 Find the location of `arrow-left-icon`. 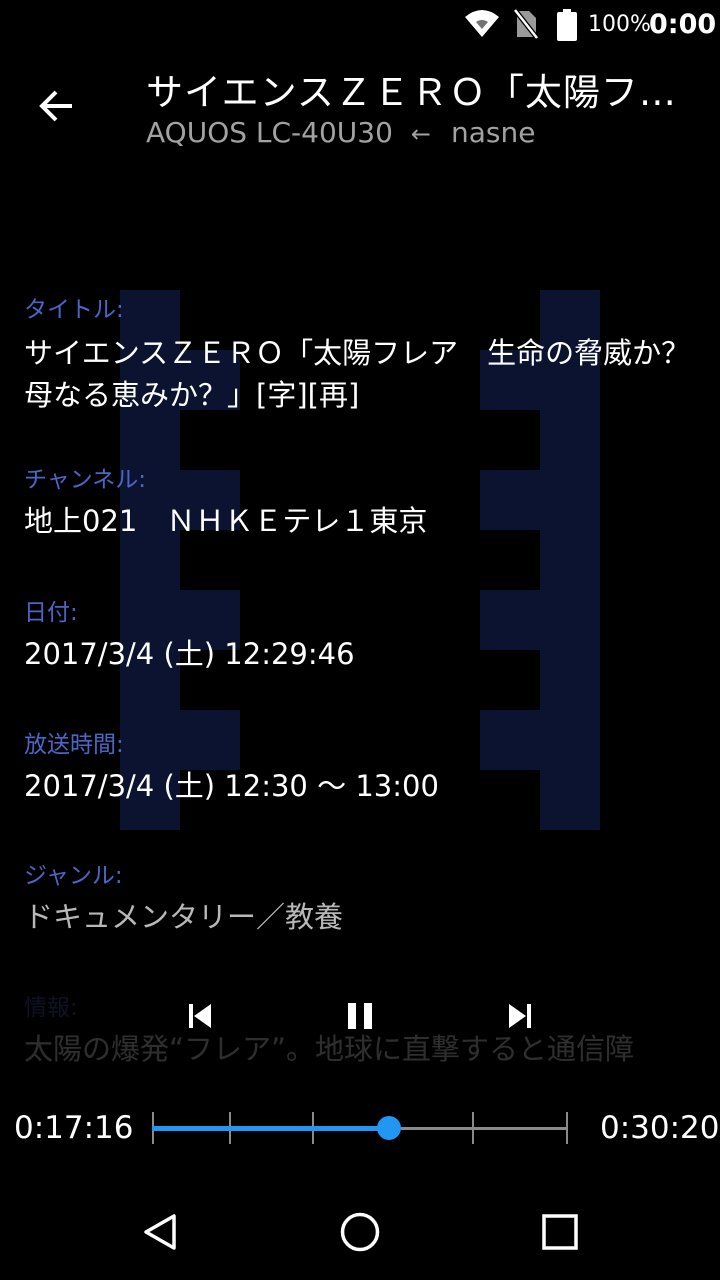

arrow-left-icon is located at coordinates (55, 106).